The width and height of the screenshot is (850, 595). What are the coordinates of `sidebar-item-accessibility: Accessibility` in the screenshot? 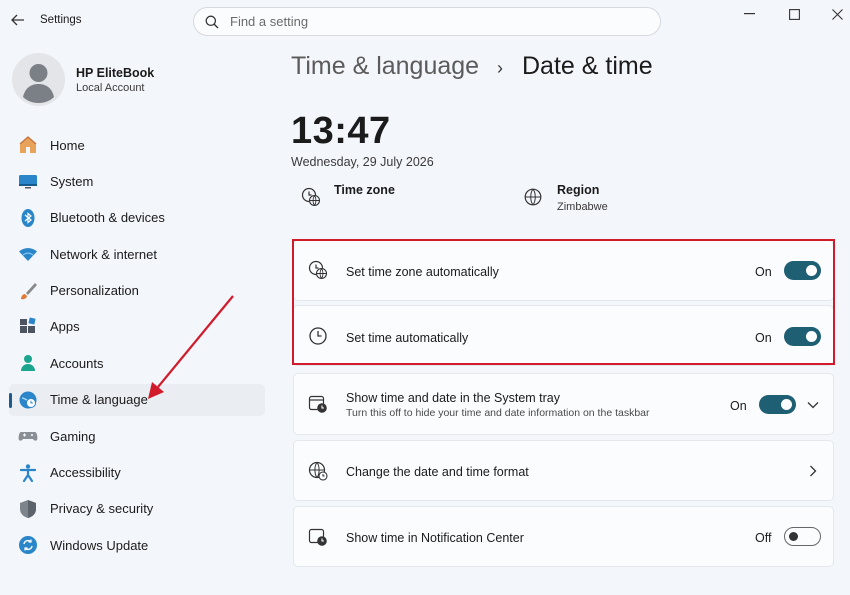 It's located at (137, 473).